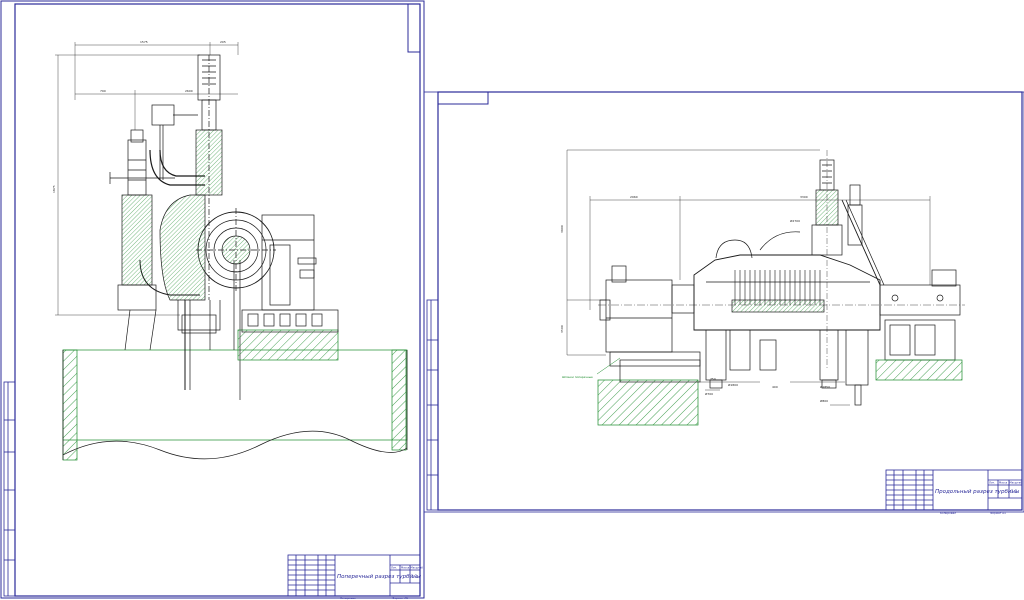 This screenshot has height=600, width=1024. What do you see at coordinates (977, 492) in the screenshot?
I see `right-sheet-title: Продольный разрез турбины` at bounding box center [977, 492].